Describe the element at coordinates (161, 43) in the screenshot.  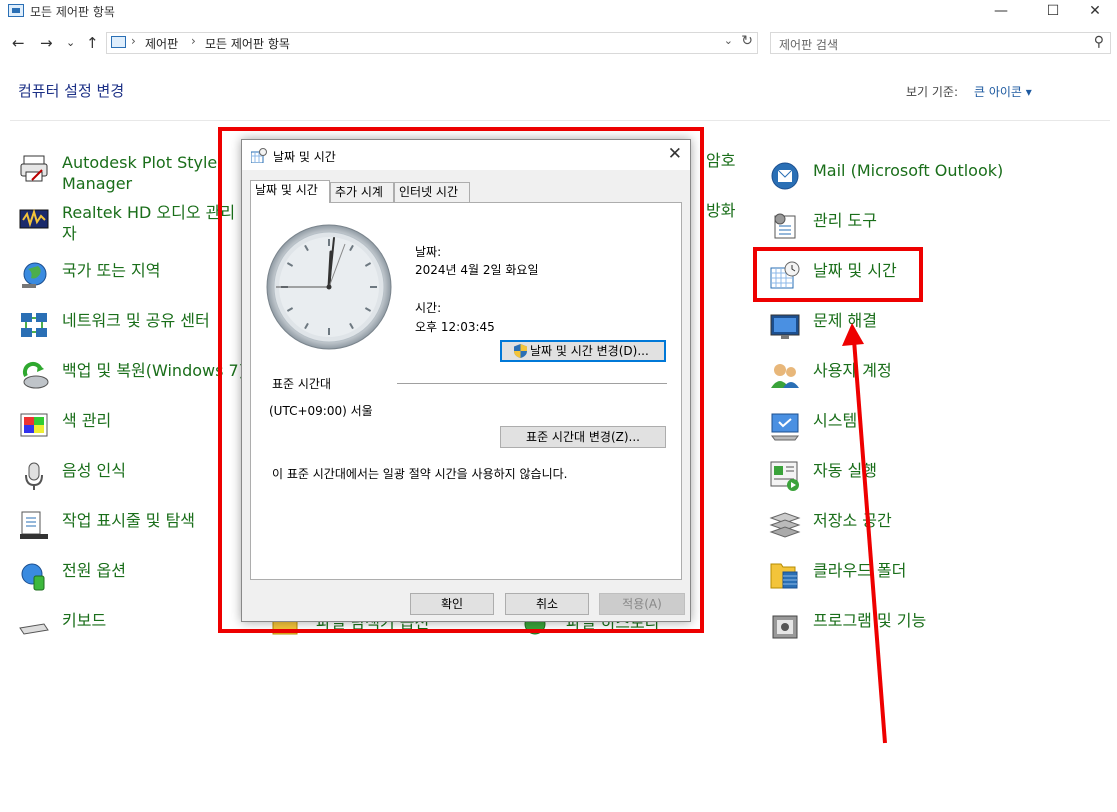
I see `breadcrumb-control-panel: 제어판` at that location.